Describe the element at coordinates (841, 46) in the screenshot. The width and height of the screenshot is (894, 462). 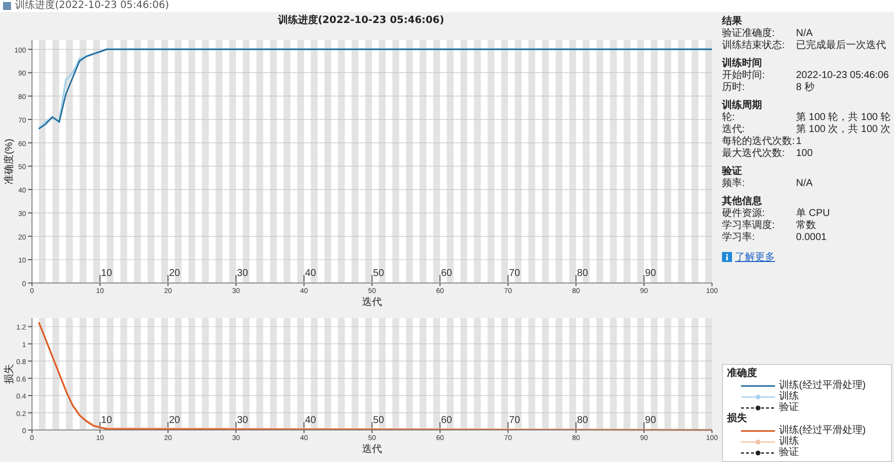
I see `info-value: 已完成最后一次迭代` at that location.